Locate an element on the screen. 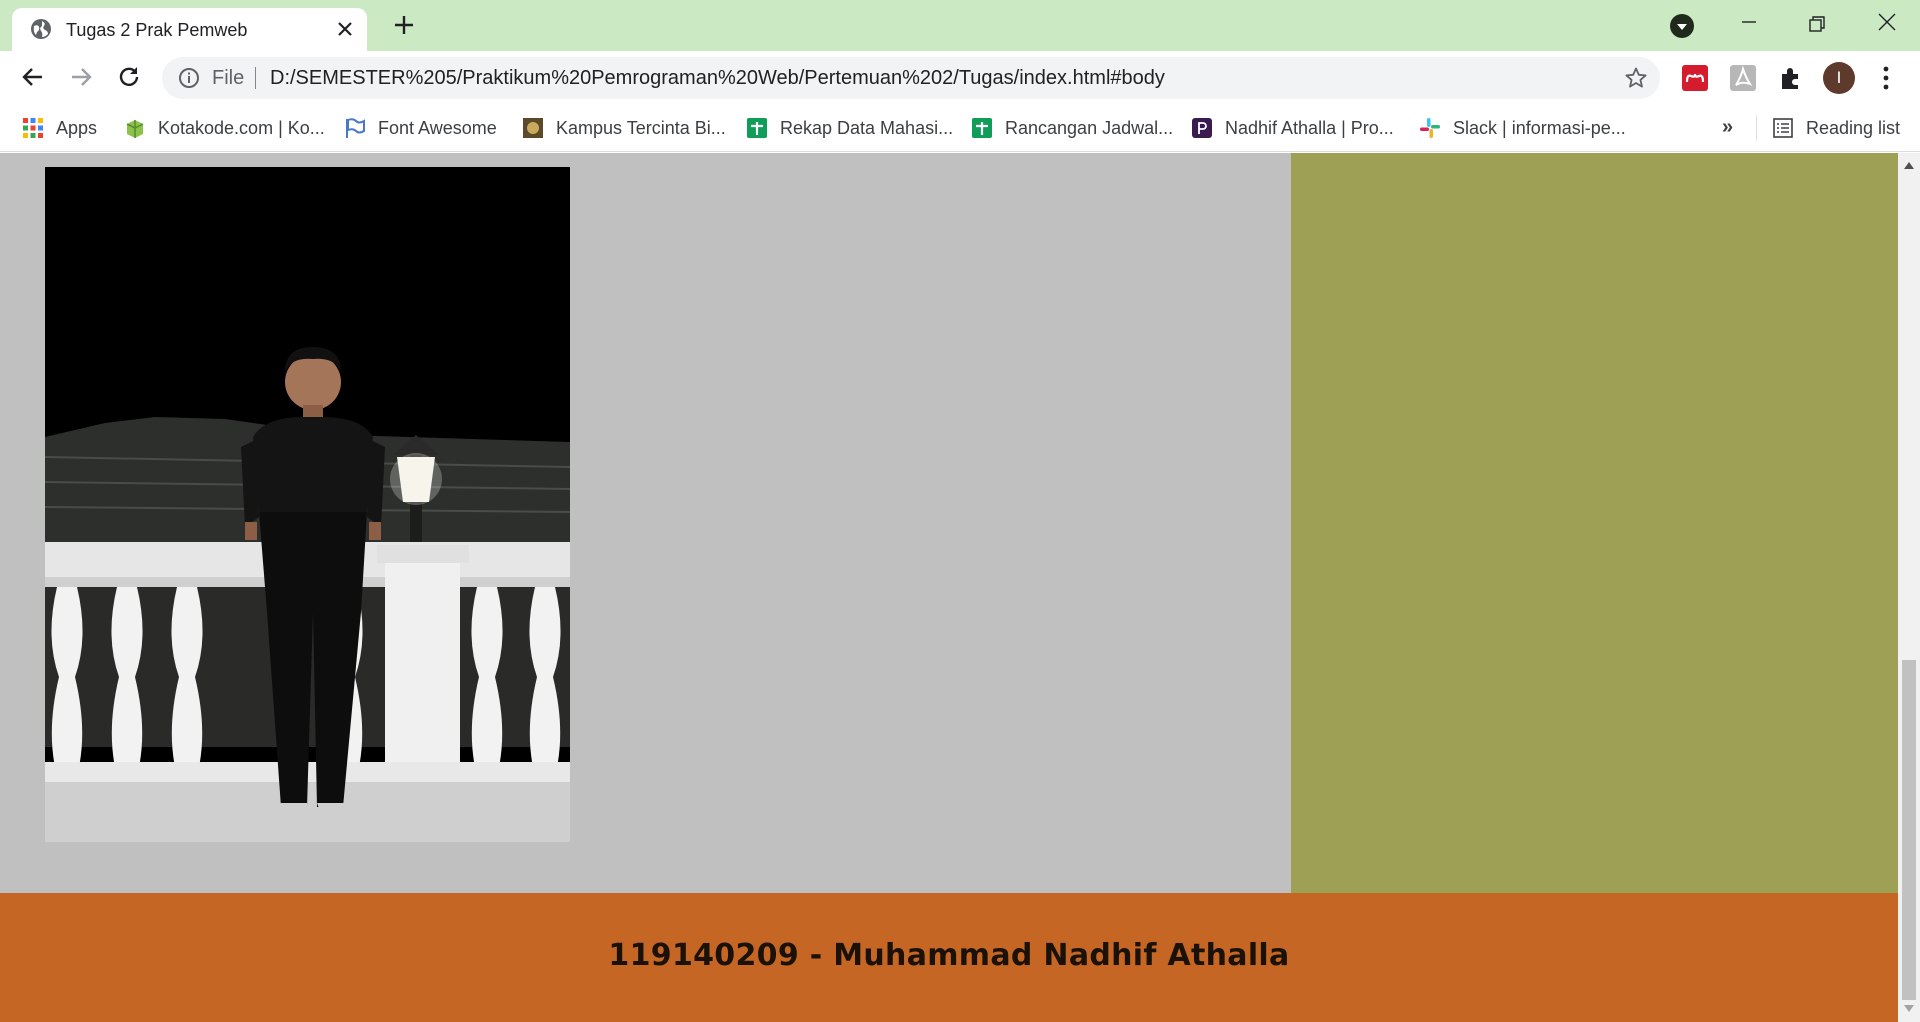  globe-icon is located at coordinates (41, 29).